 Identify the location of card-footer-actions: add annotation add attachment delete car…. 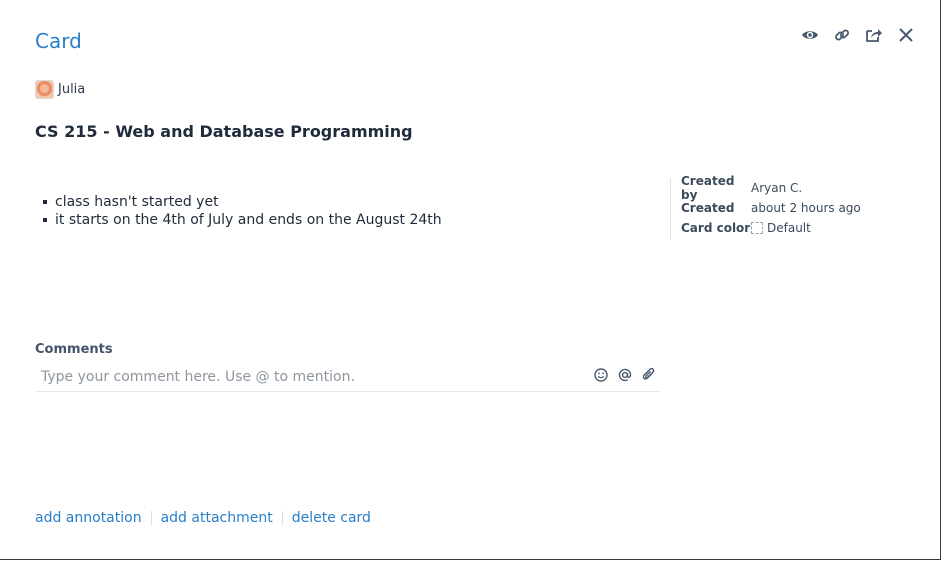
(203, 518).